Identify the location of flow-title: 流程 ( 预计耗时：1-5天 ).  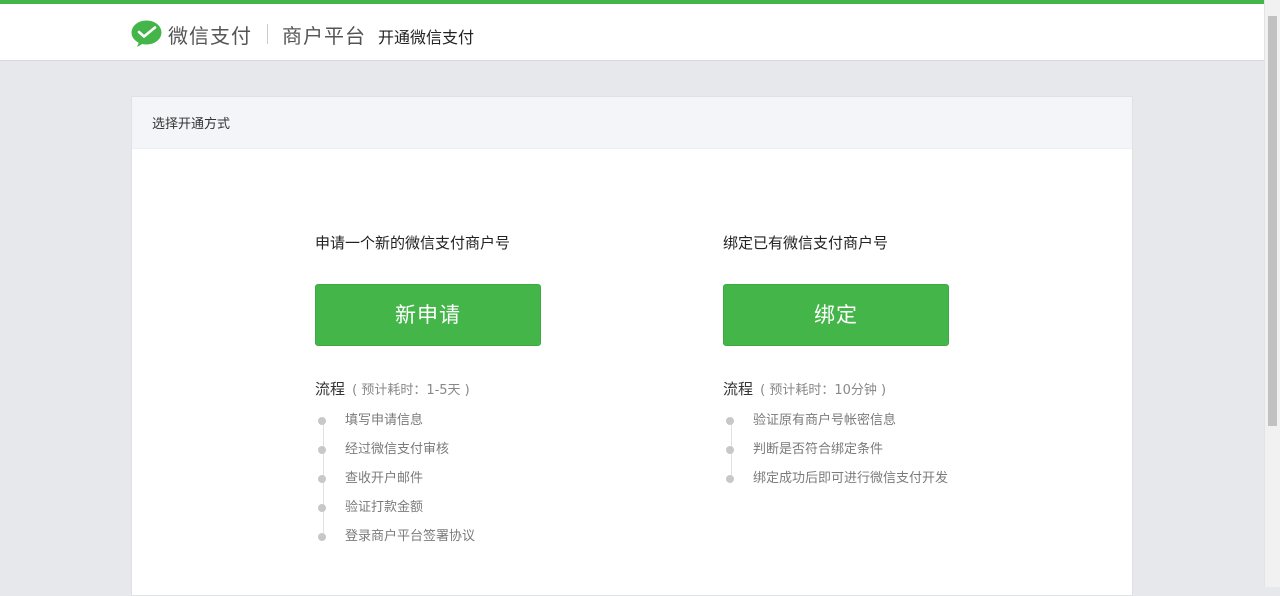
(465, 389).